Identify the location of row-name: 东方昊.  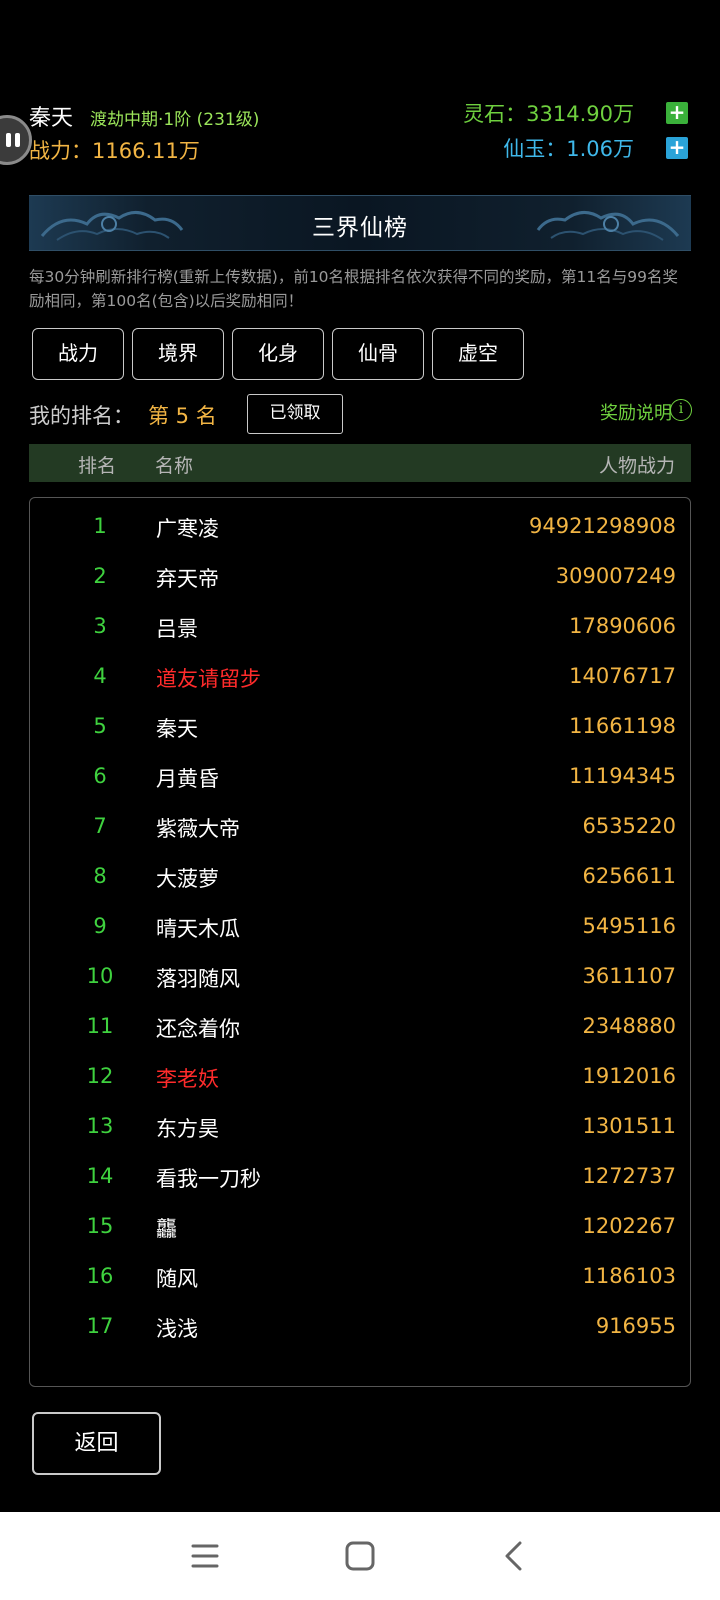
(187, 1129).